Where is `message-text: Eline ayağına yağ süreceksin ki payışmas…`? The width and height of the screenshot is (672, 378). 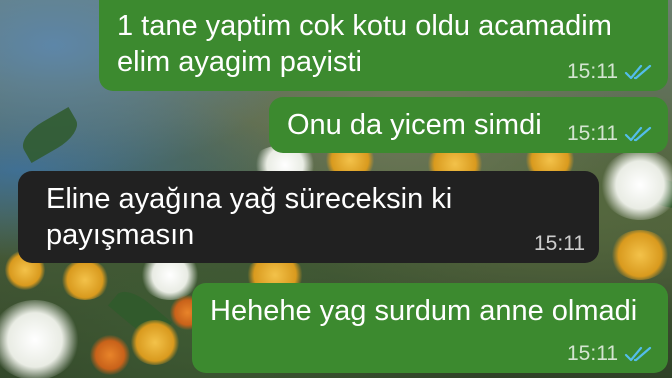
message-text: Eline ayağına yağ süreceksin ki payışmas… is located at coordinates (249, 217).